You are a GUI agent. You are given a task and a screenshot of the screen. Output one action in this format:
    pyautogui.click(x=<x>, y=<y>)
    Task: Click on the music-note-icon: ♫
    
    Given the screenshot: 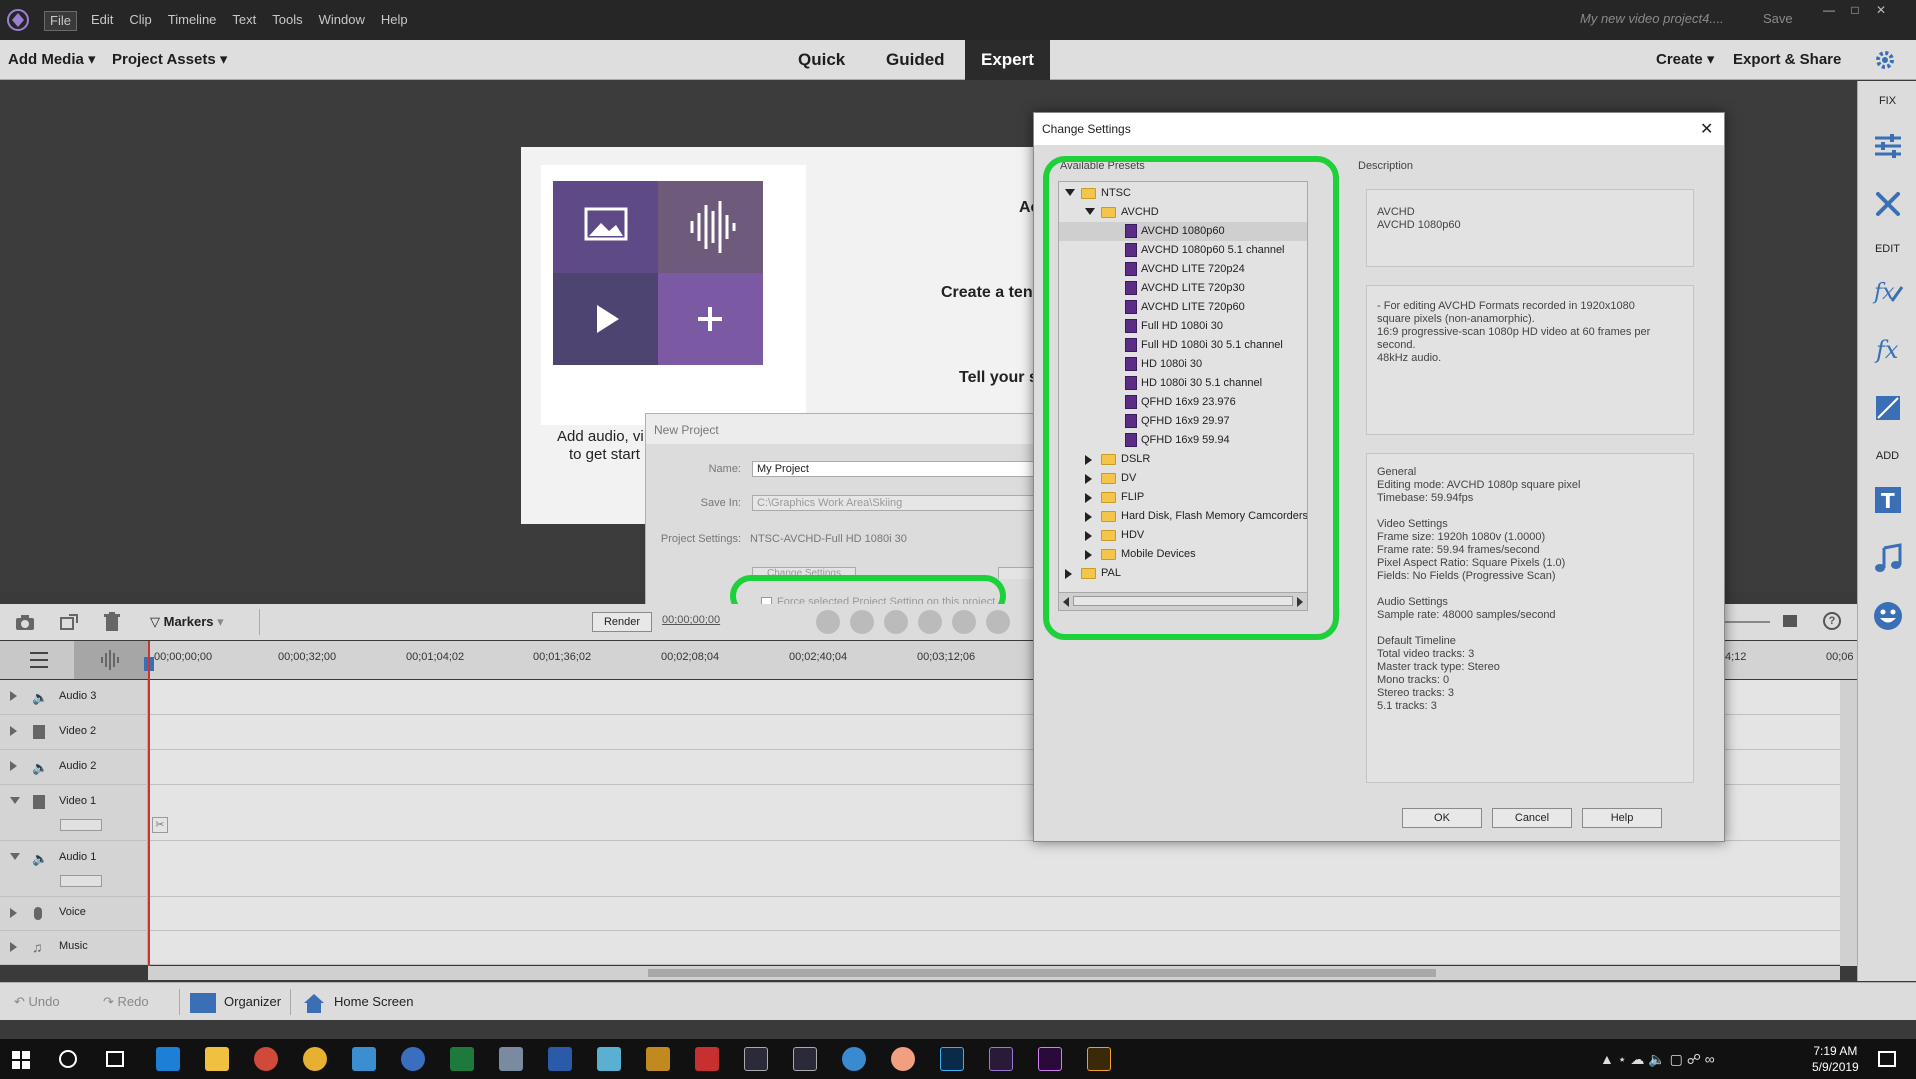 What is the action you would take?
    pyautogui.click(x=37, y=947)
    